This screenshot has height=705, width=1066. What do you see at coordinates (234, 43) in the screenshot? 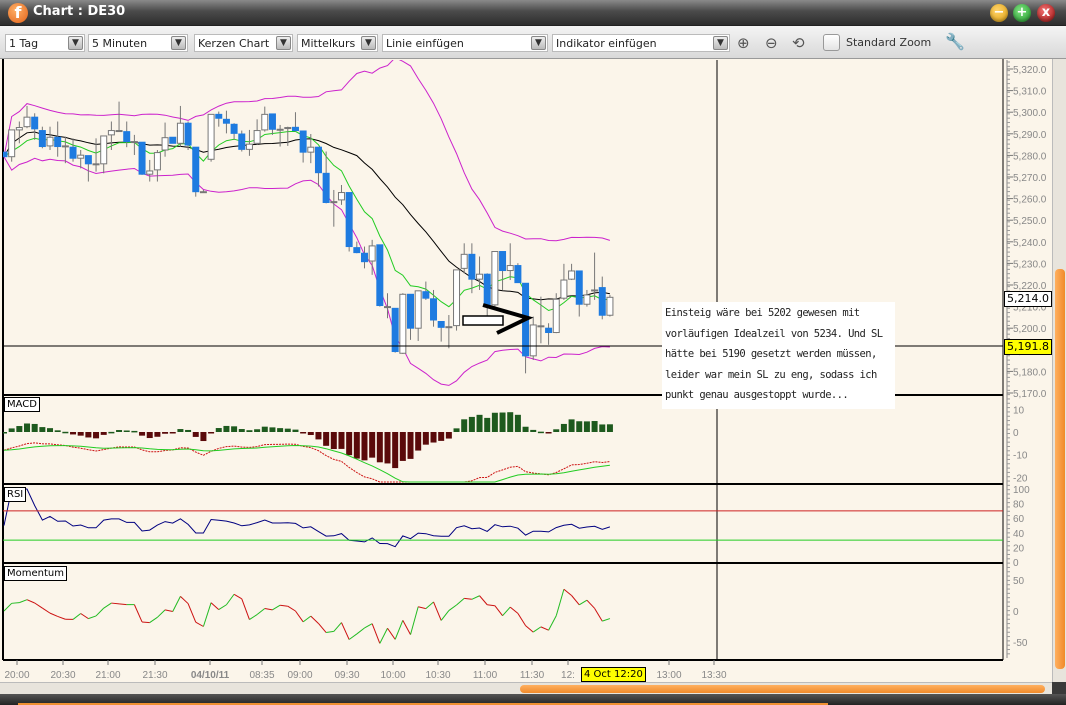
I see `chart-type-value: Kerzen Chart` at bounding box center [234, 43].